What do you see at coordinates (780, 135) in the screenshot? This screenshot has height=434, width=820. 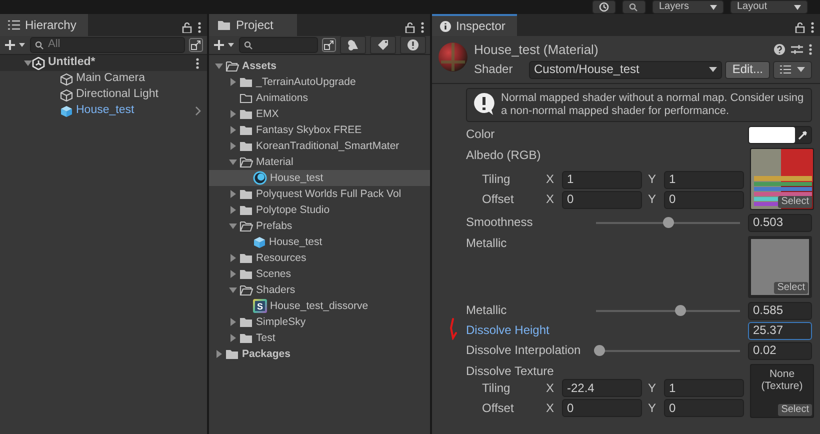 I see `color-field` at bounding box center [780, 135].